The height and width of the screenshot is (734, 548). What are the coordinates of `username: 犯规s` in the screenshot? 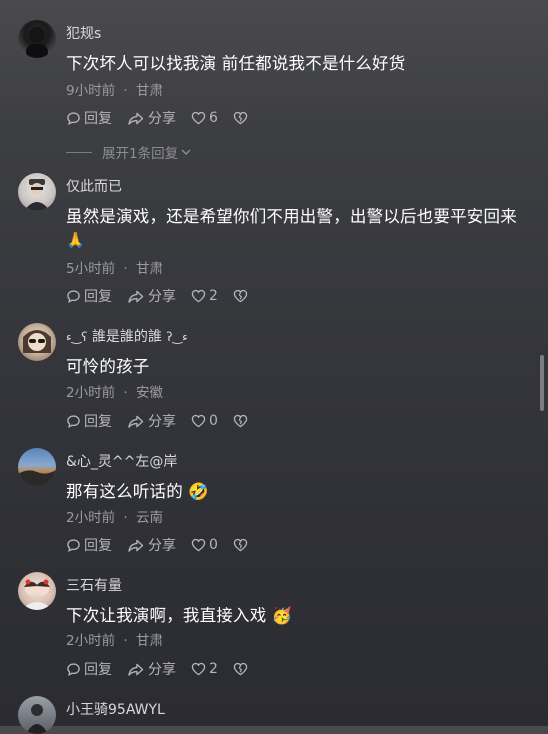 It's located at (83, 33).